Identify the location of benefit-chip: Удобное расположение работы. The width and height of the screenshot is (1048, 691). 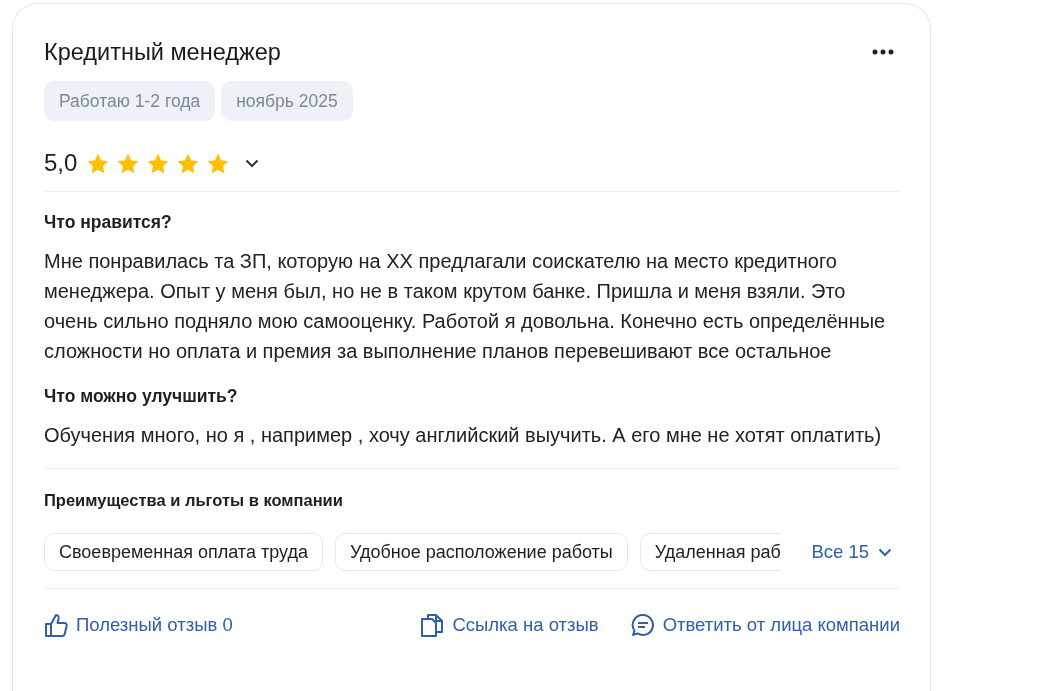
(481, 552).